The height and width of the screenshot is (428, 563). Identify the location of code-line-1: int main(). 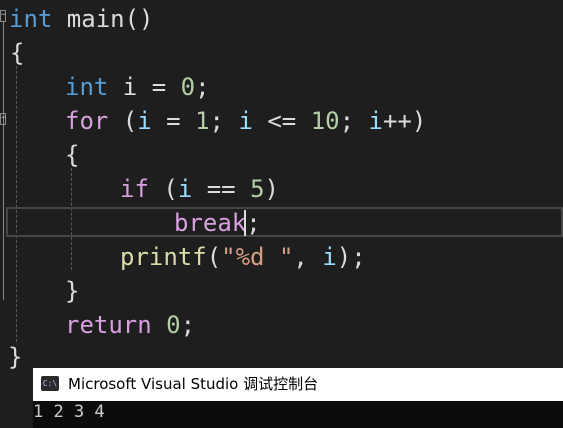
(81, 19).